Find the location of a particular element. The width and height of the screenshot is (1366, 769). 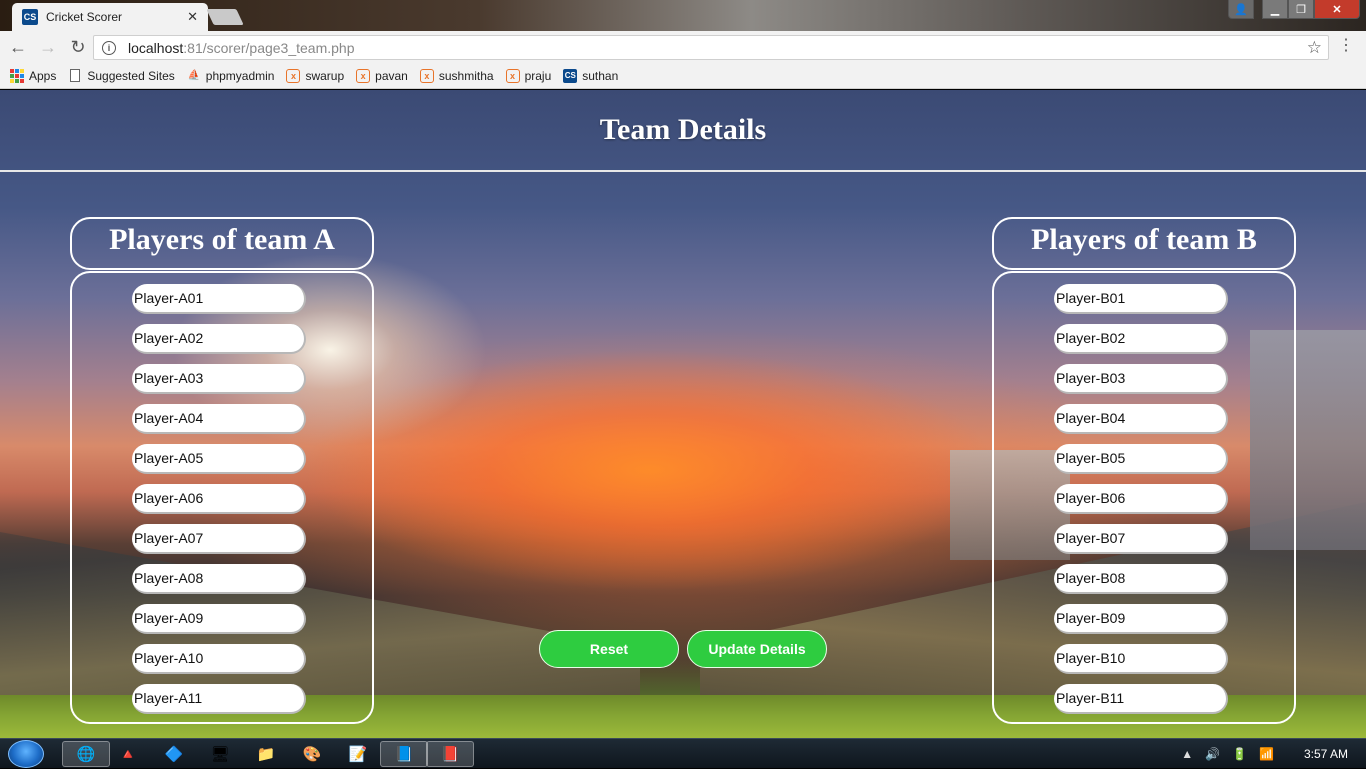

taskbar-word-icon: 📘 is located at coordinates (404, 754).